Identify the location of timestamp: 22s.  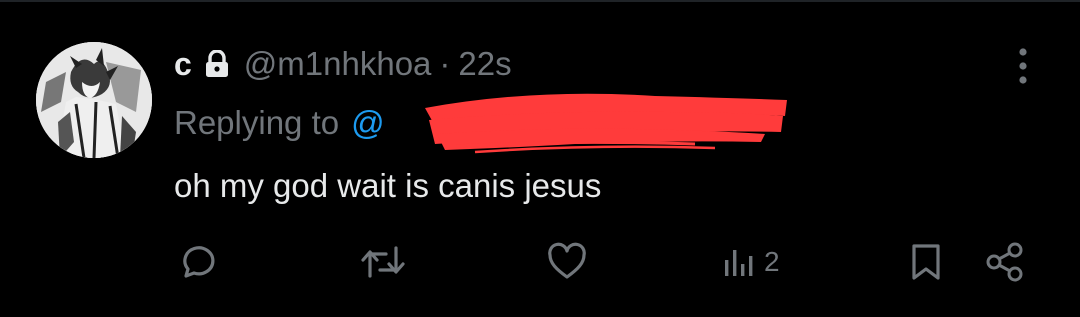
(484, 64).